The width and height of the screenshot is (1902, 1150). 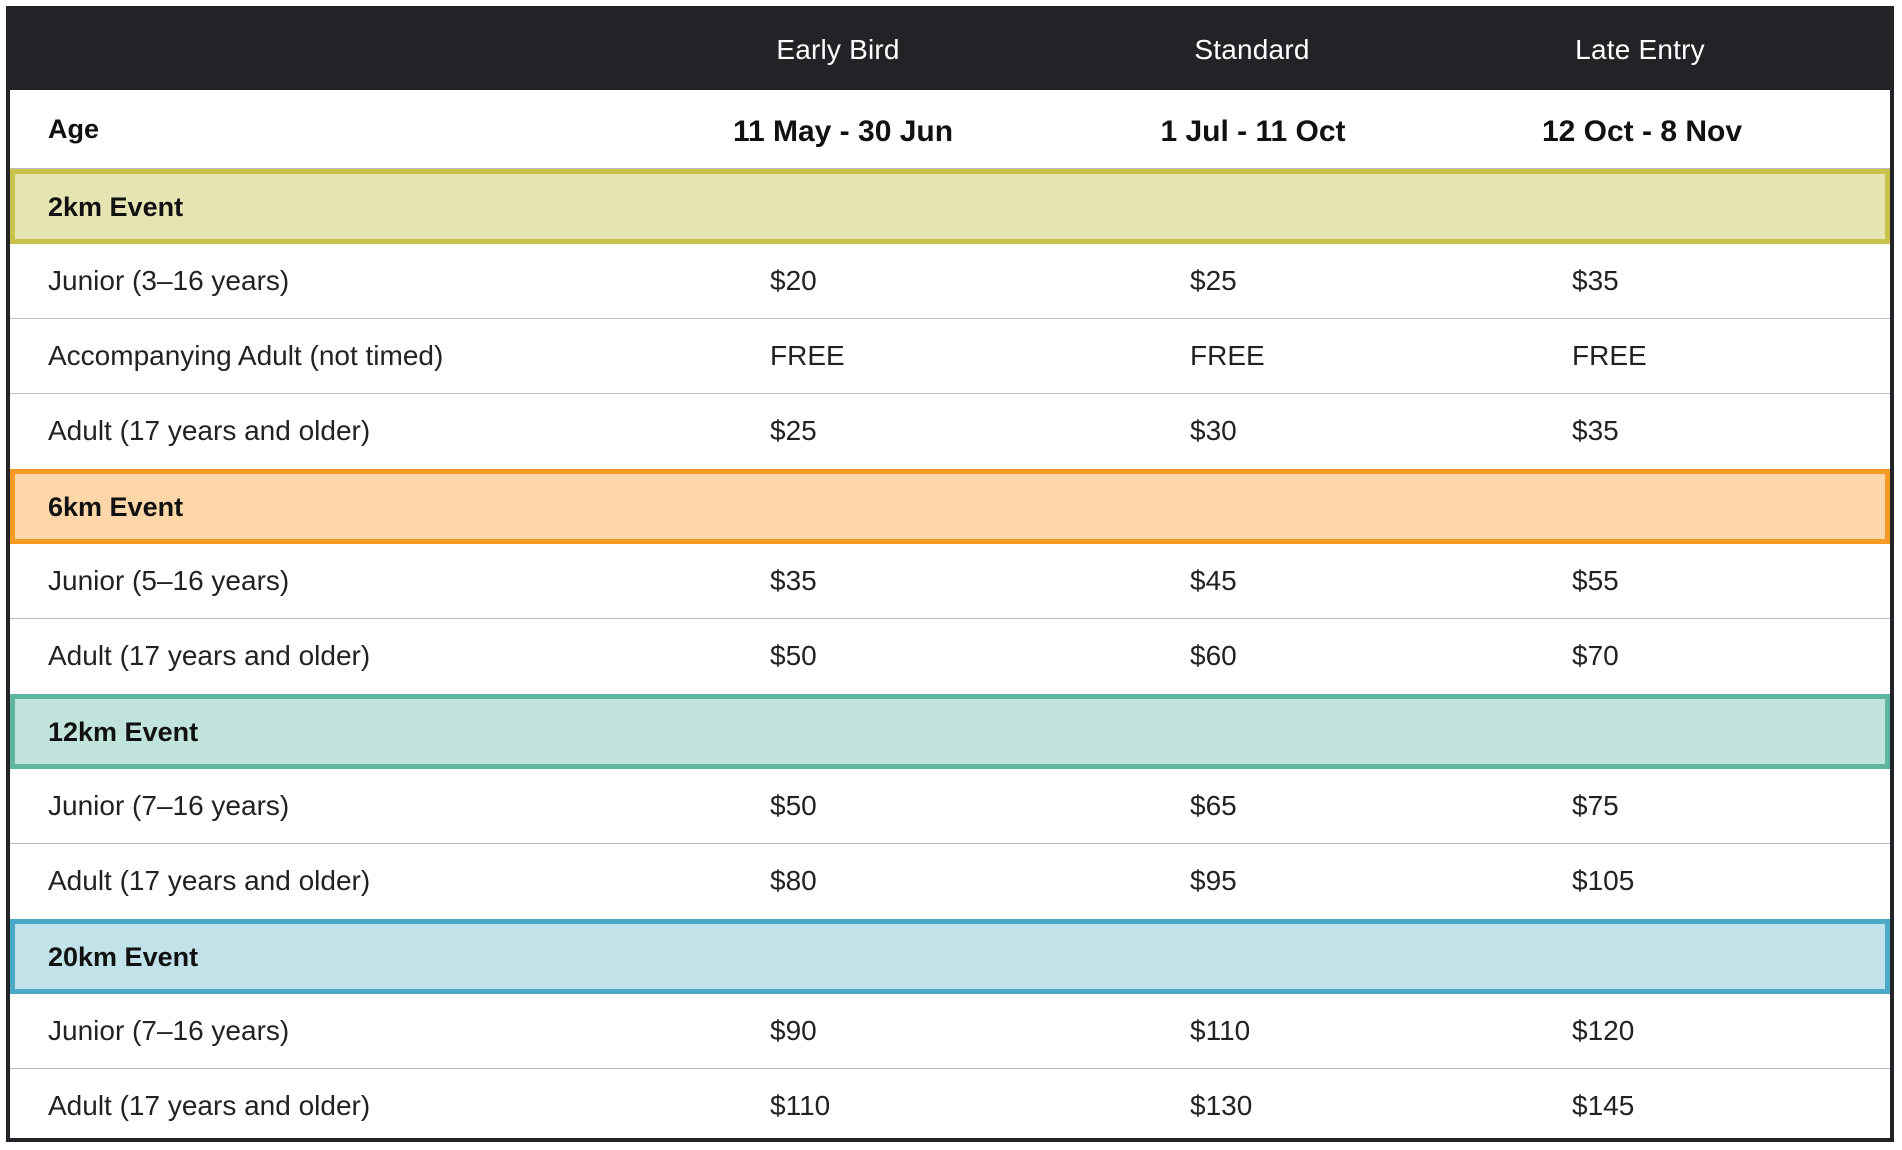 What do you see at coordinates (807, 355) in the screenshot?
I see `early-bird-price: FREE` at bounding box center [807, 355].